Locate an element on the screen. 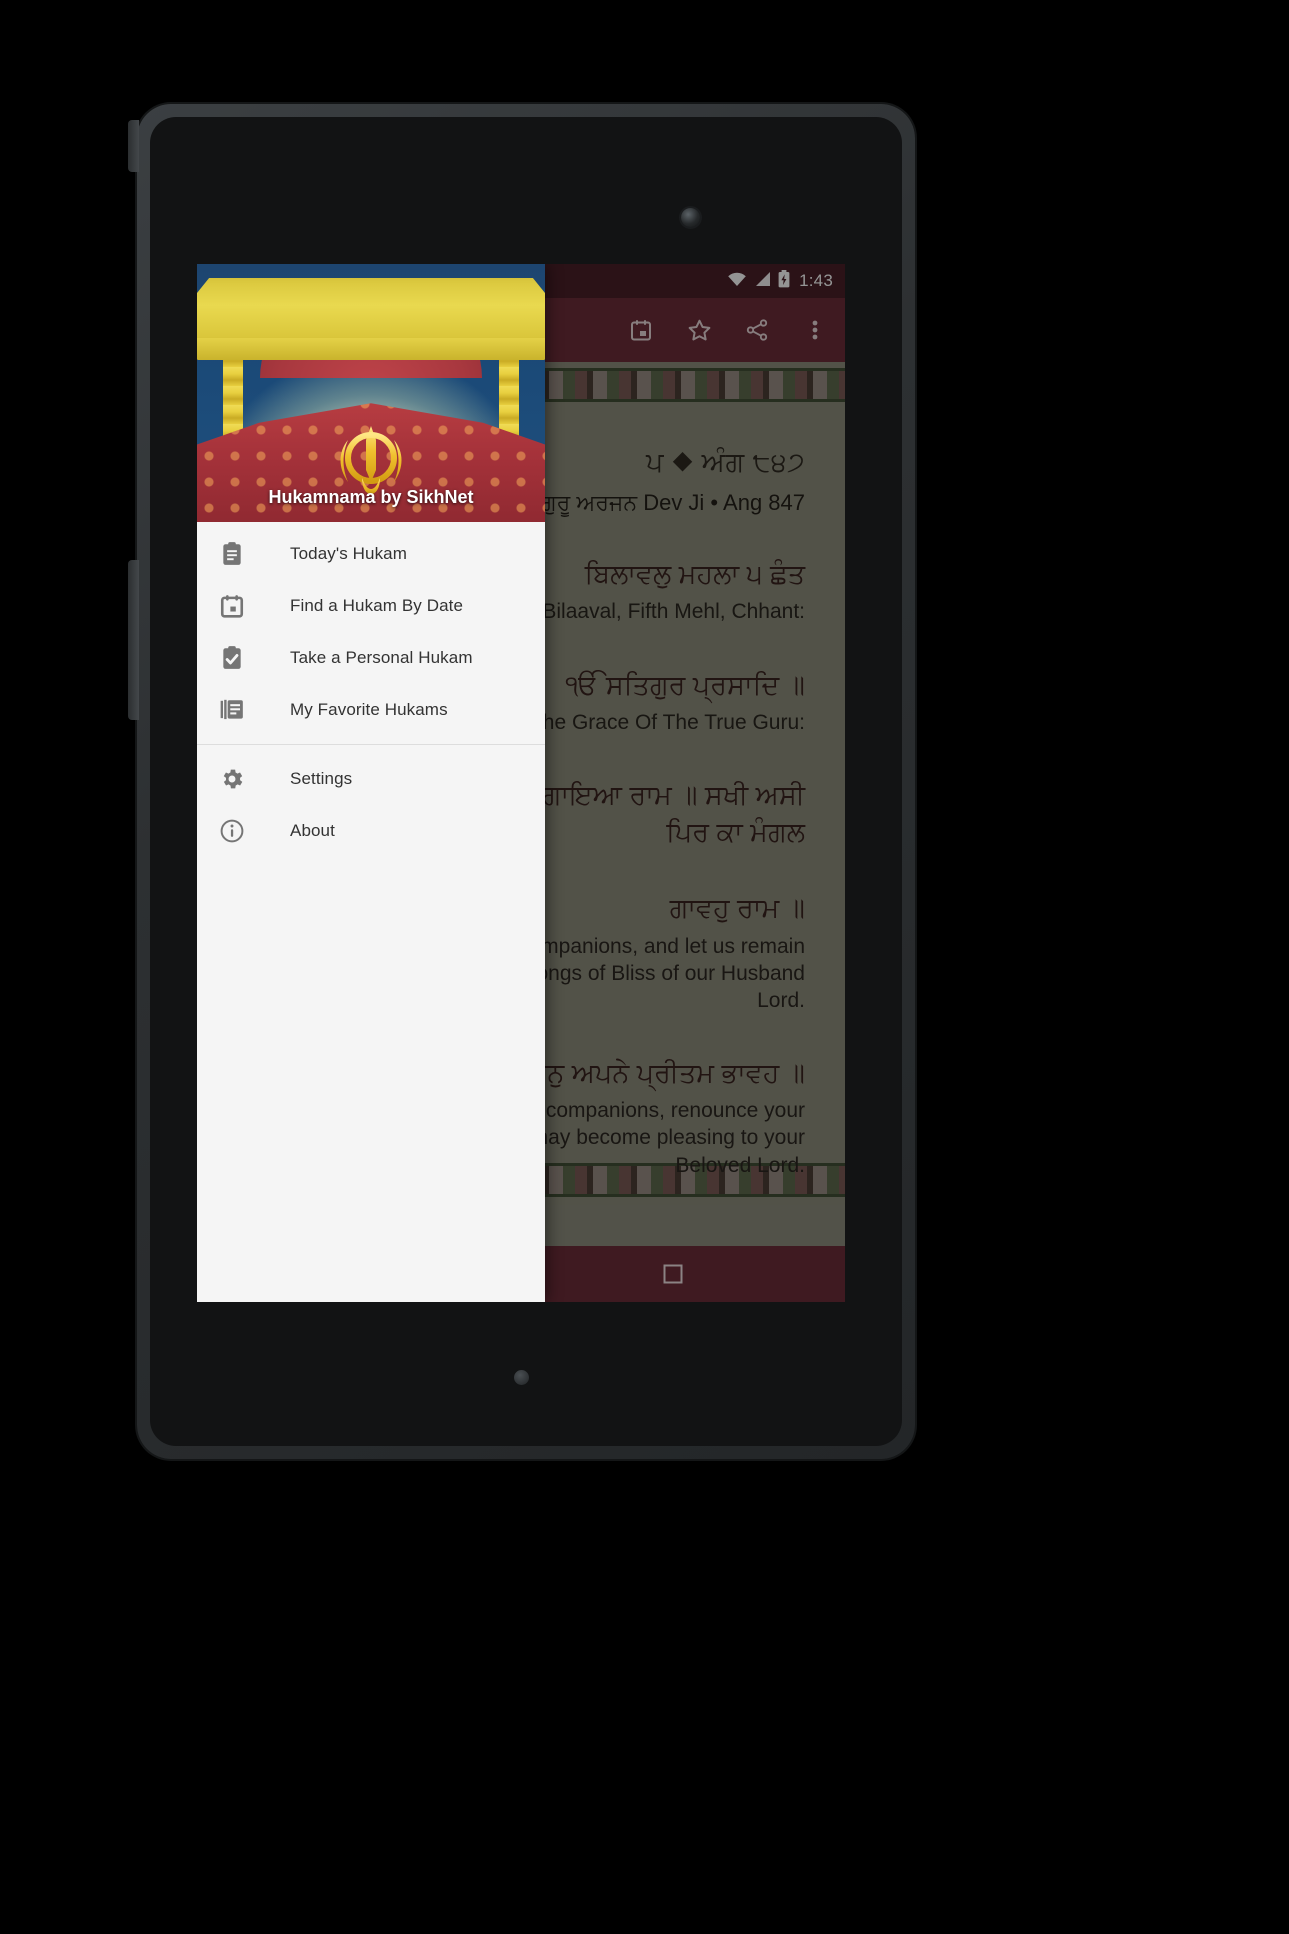 Image resolution: width=1289 pixels, height=1934 pixels. khanda-icon is located at coordinates (371, 460).